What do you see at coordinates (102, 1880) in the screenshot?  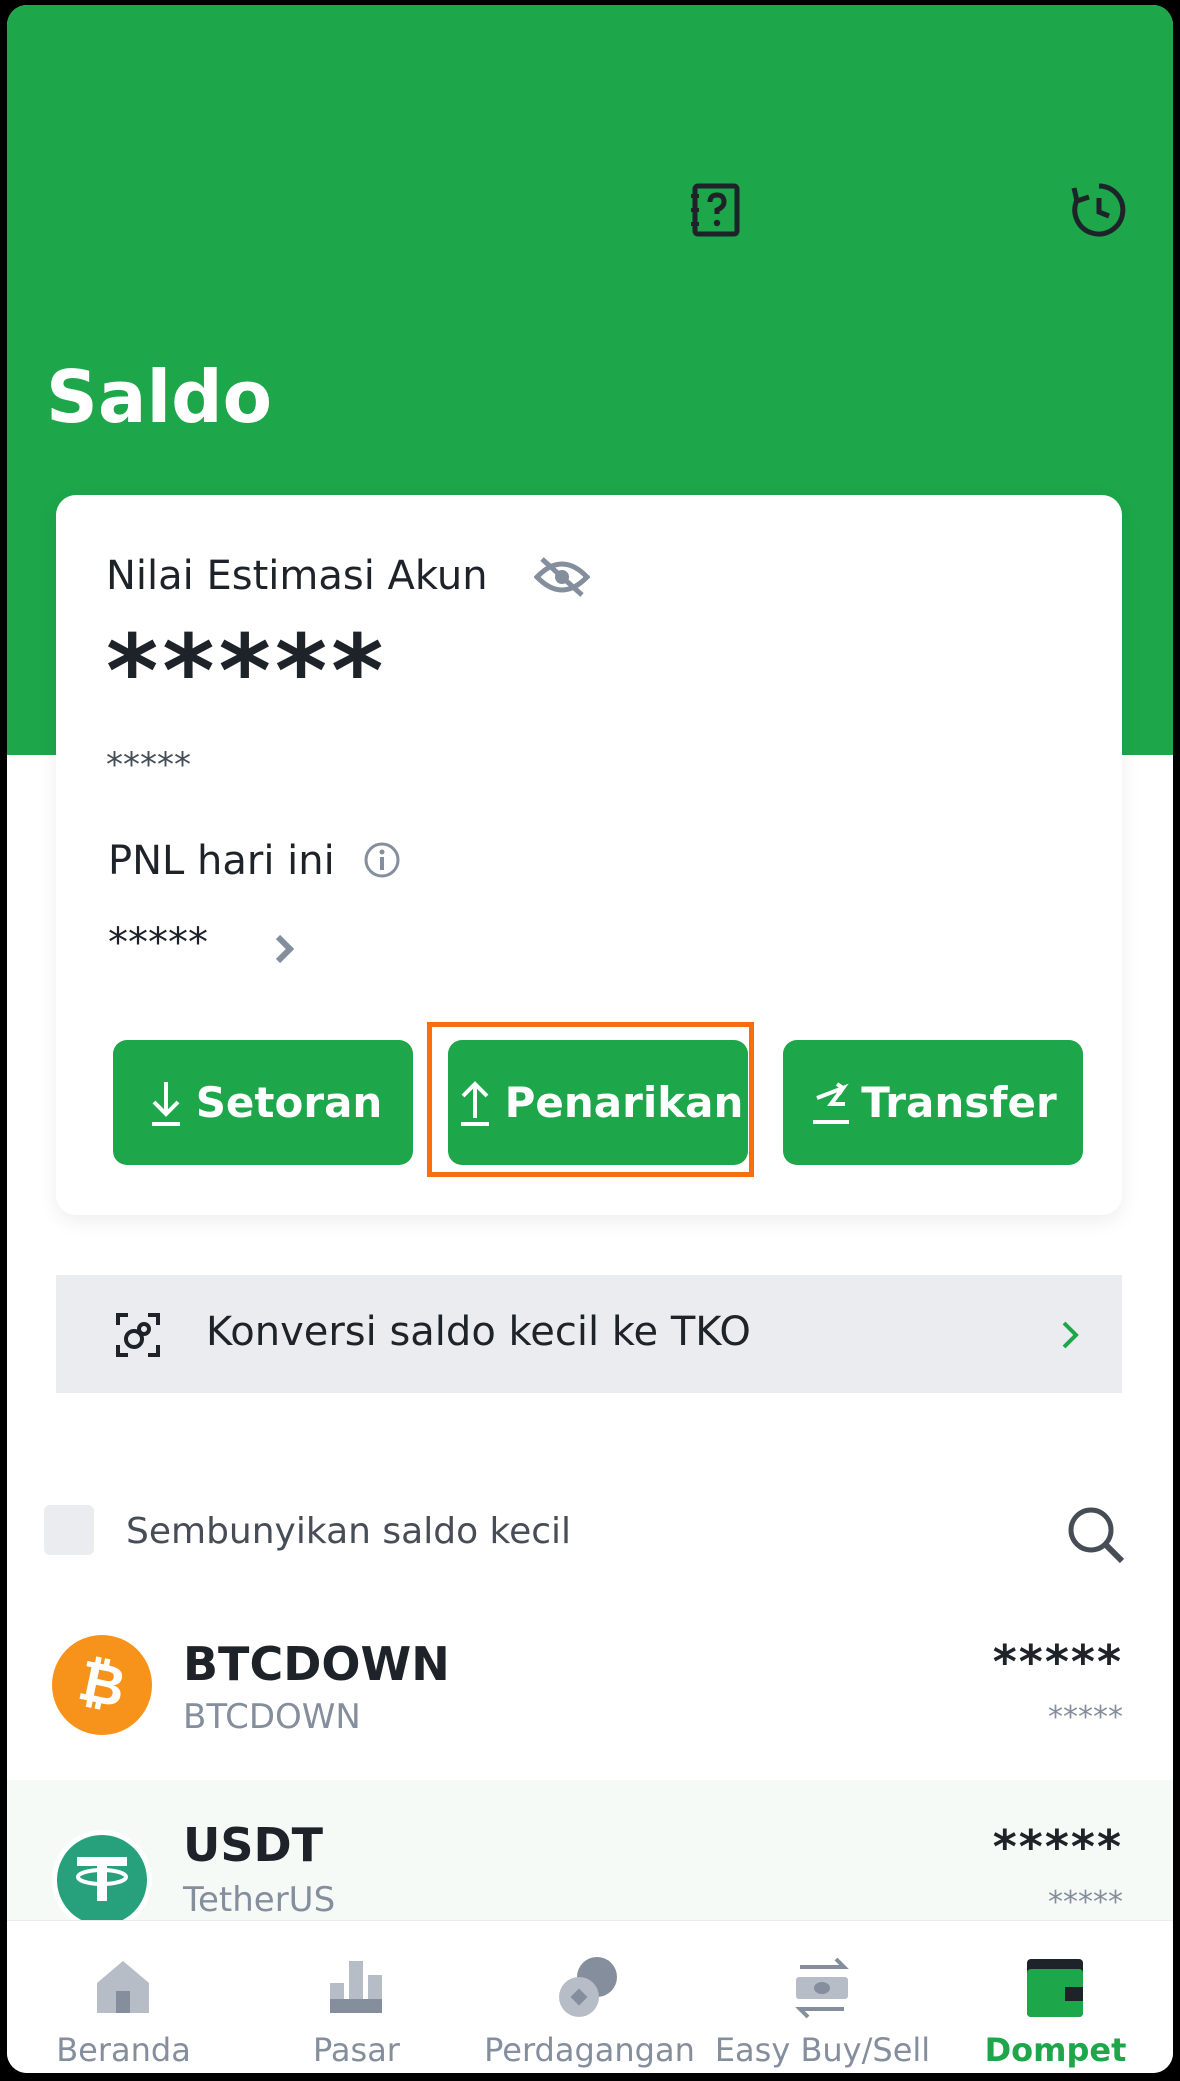 I see `tether-icon` at bounding box center [102, 1880].